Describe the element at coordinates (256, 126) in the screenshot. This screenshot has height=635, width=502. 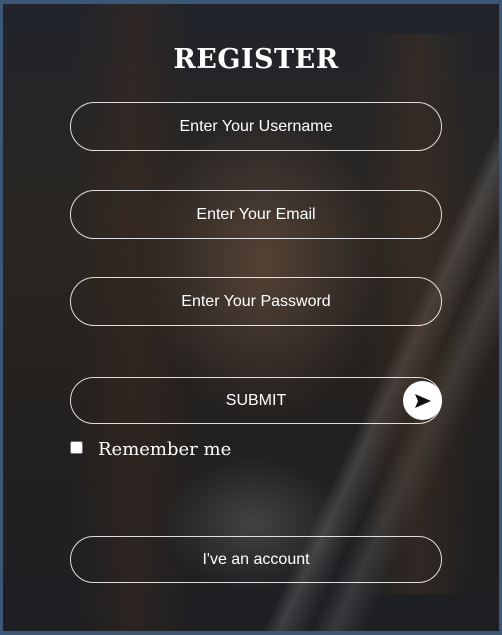
I see `username-input` at that location.